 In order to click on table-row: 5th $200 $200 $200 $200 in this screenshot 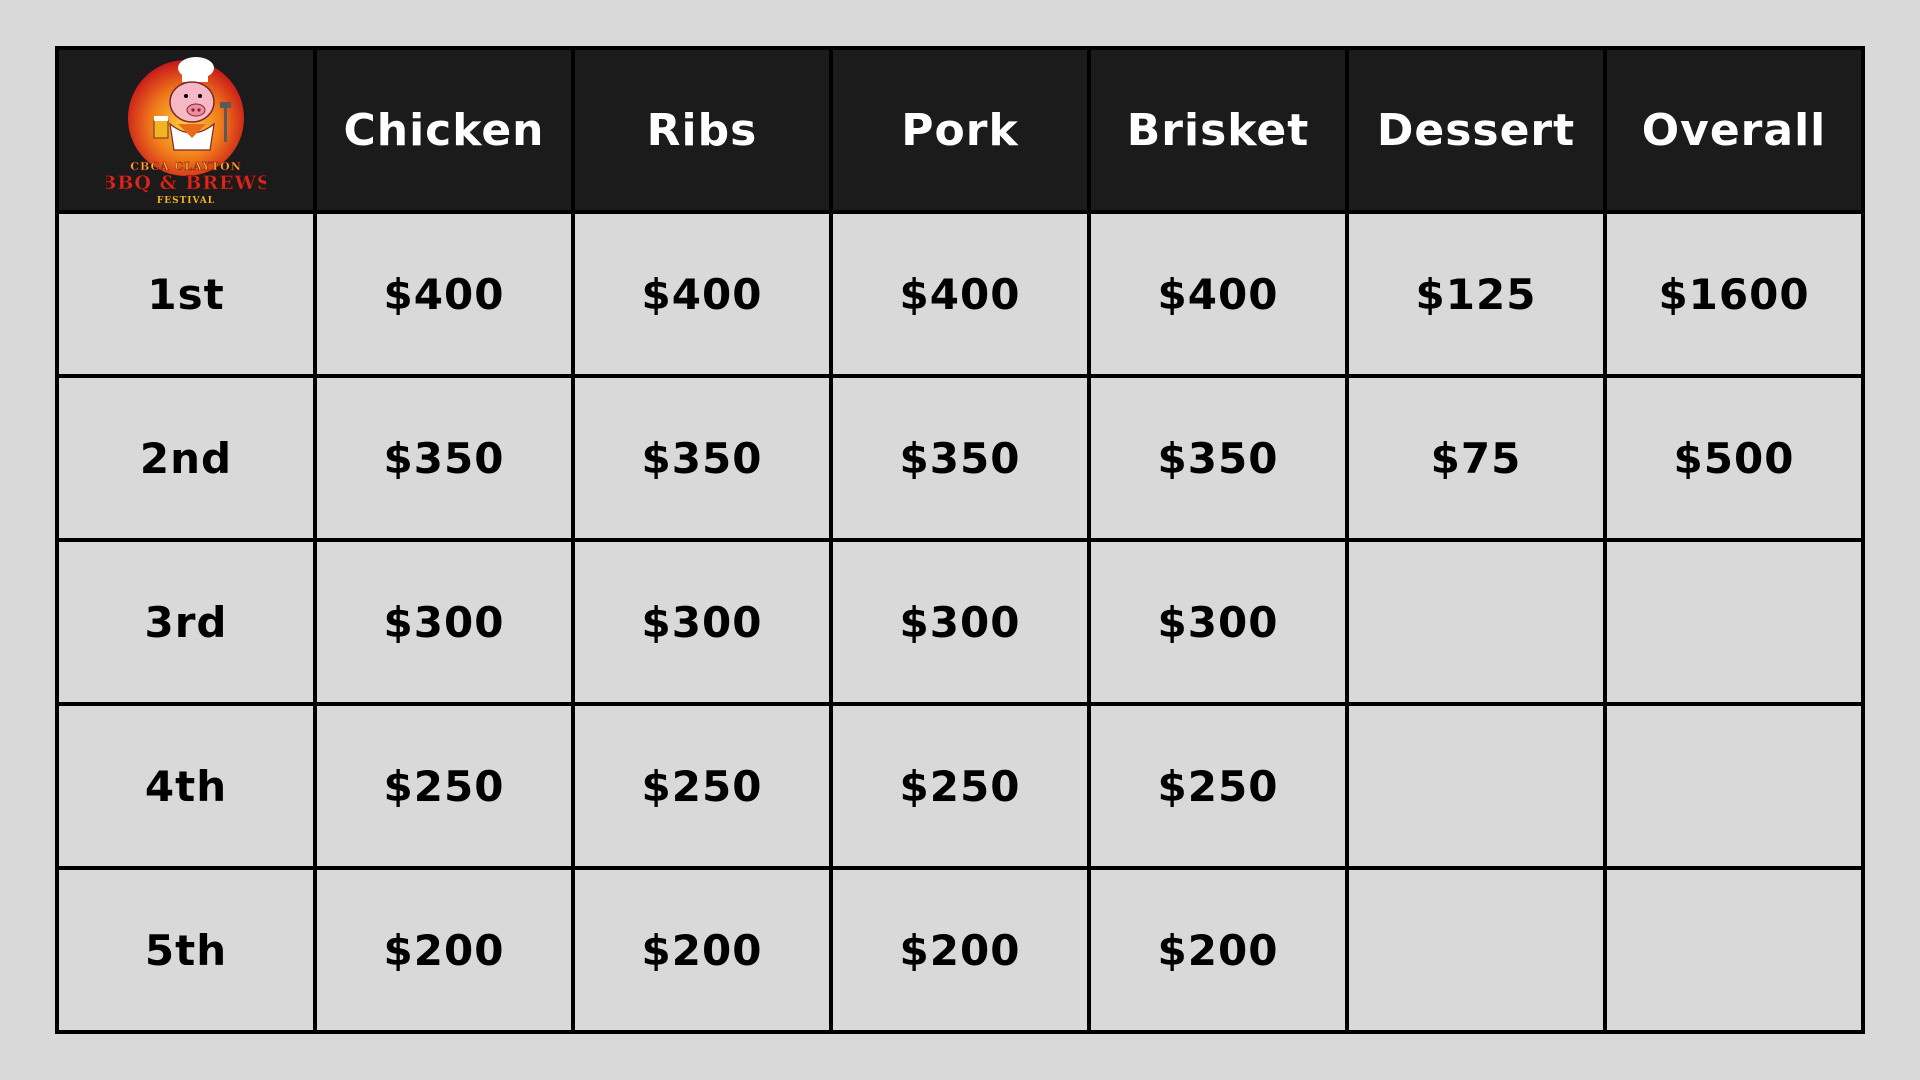, I will do `click(960, 950)`.